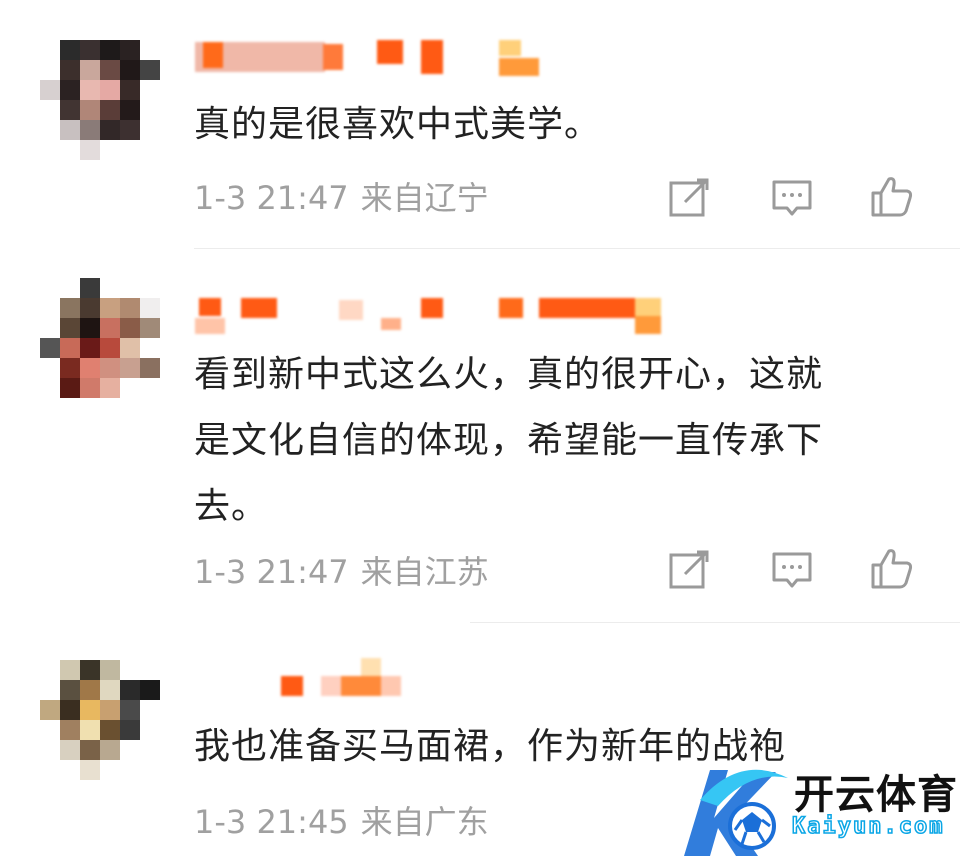  What do you see at coordinates (876, 795) in the screenshot?
I see `watermark-brand-cn: 开云体育` at bounding box center [876, 795].